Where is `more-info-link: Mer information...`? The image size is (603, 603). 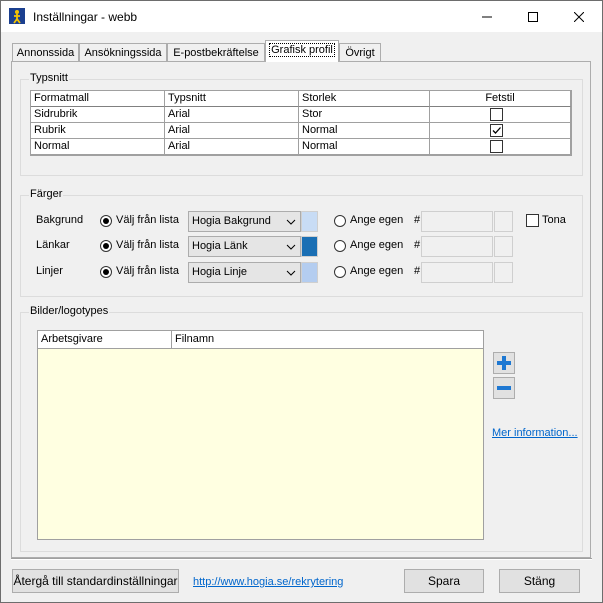
more-info-link: Mer information... is located at coordinates (535, 433).